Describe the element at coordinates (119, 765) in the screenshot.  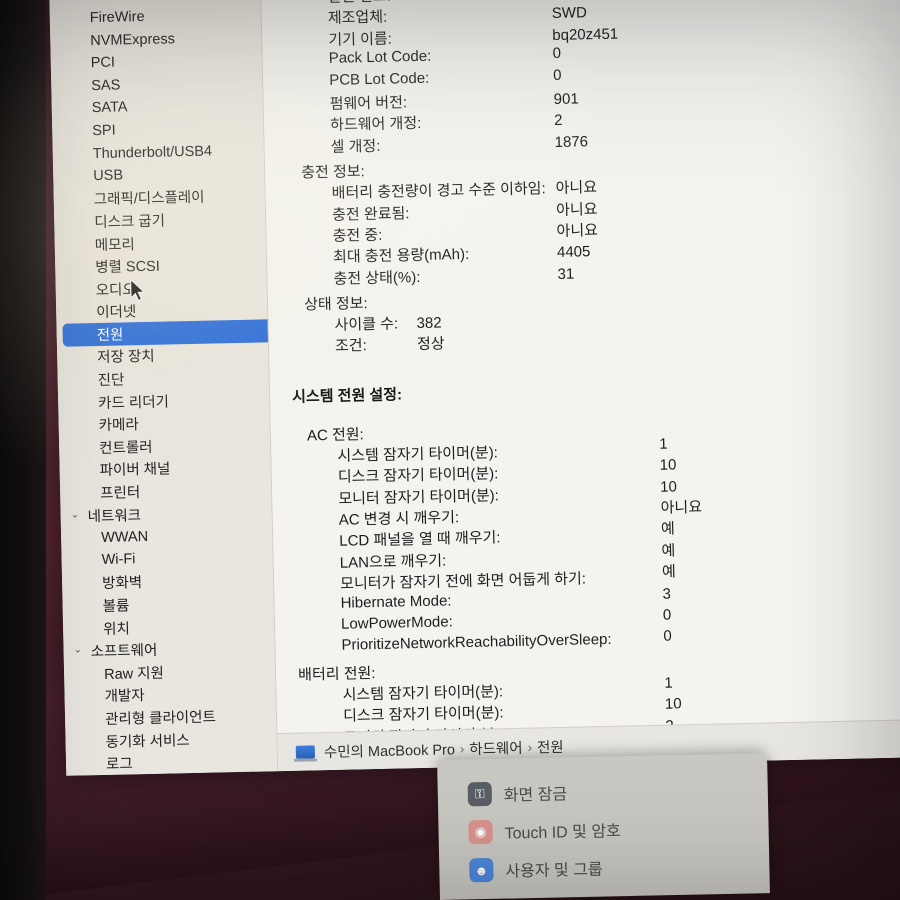
I see `sidebar-item-label: 로그` at that location.